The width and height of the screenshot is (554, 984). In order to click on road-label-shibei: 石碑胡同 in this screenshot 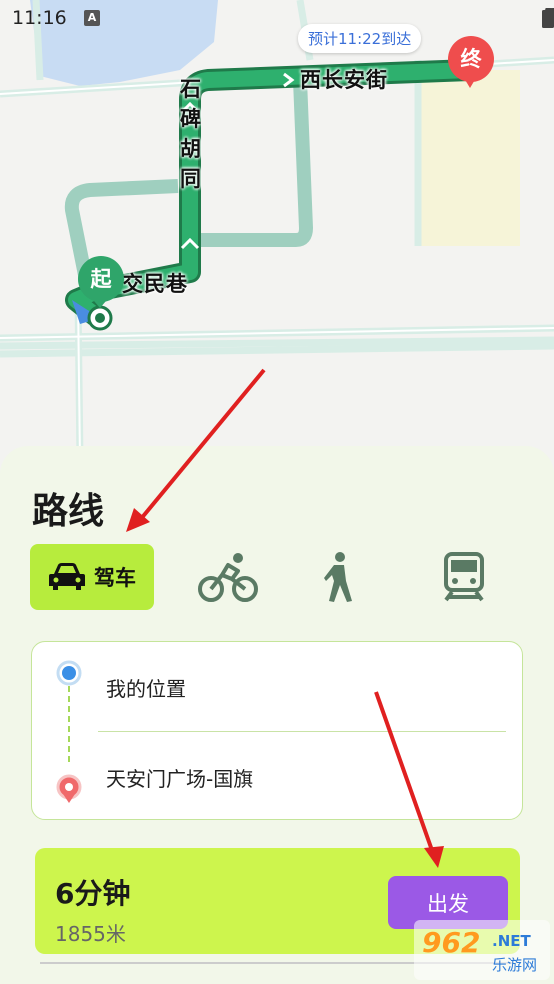, I will do `click(191, 134)`.